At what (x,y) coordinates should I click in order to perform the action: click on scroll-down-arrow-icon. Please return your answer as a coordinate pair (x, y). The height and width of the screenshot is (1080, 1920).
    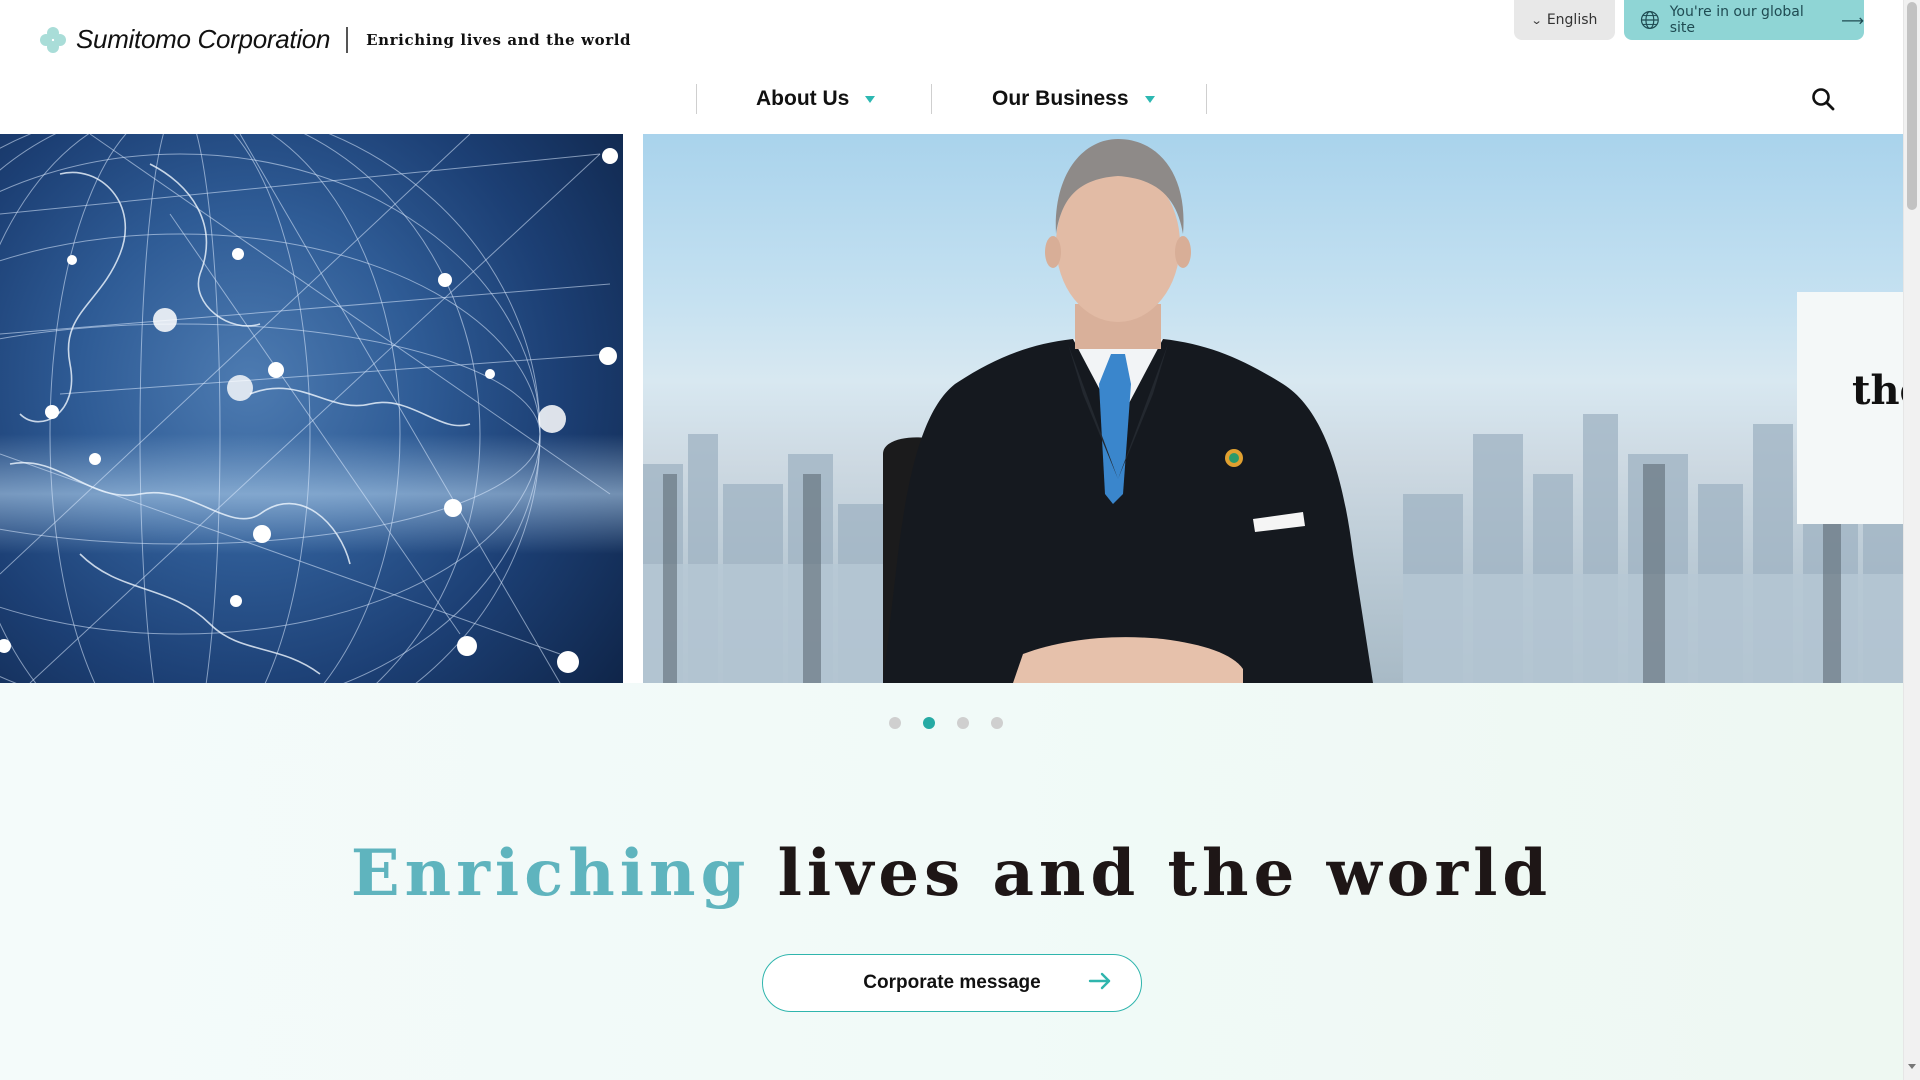
    Looking at the image, I should click on (1912, 1066).